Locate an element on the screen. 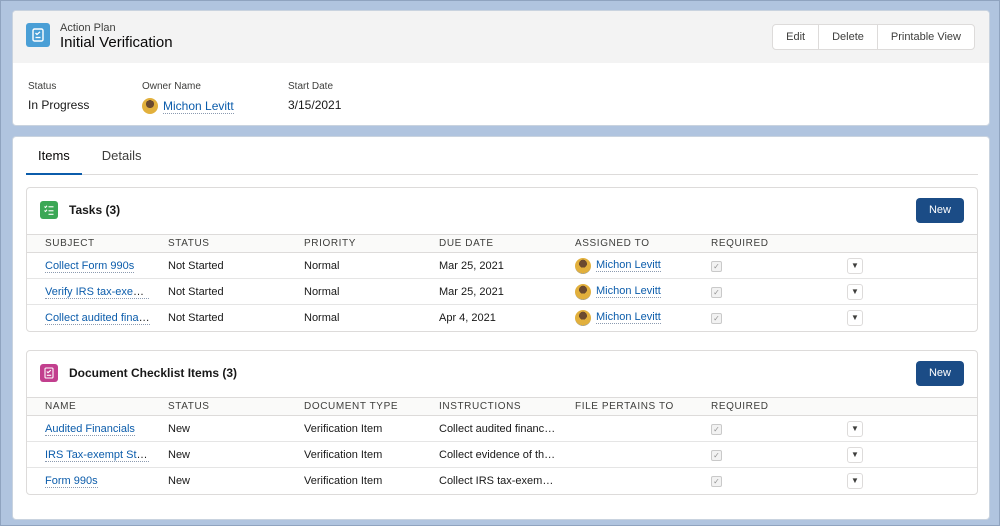 This screenshot has height=526, width=1000. column-header: INSTRUCTIONS is located at coordinates (489, 406).